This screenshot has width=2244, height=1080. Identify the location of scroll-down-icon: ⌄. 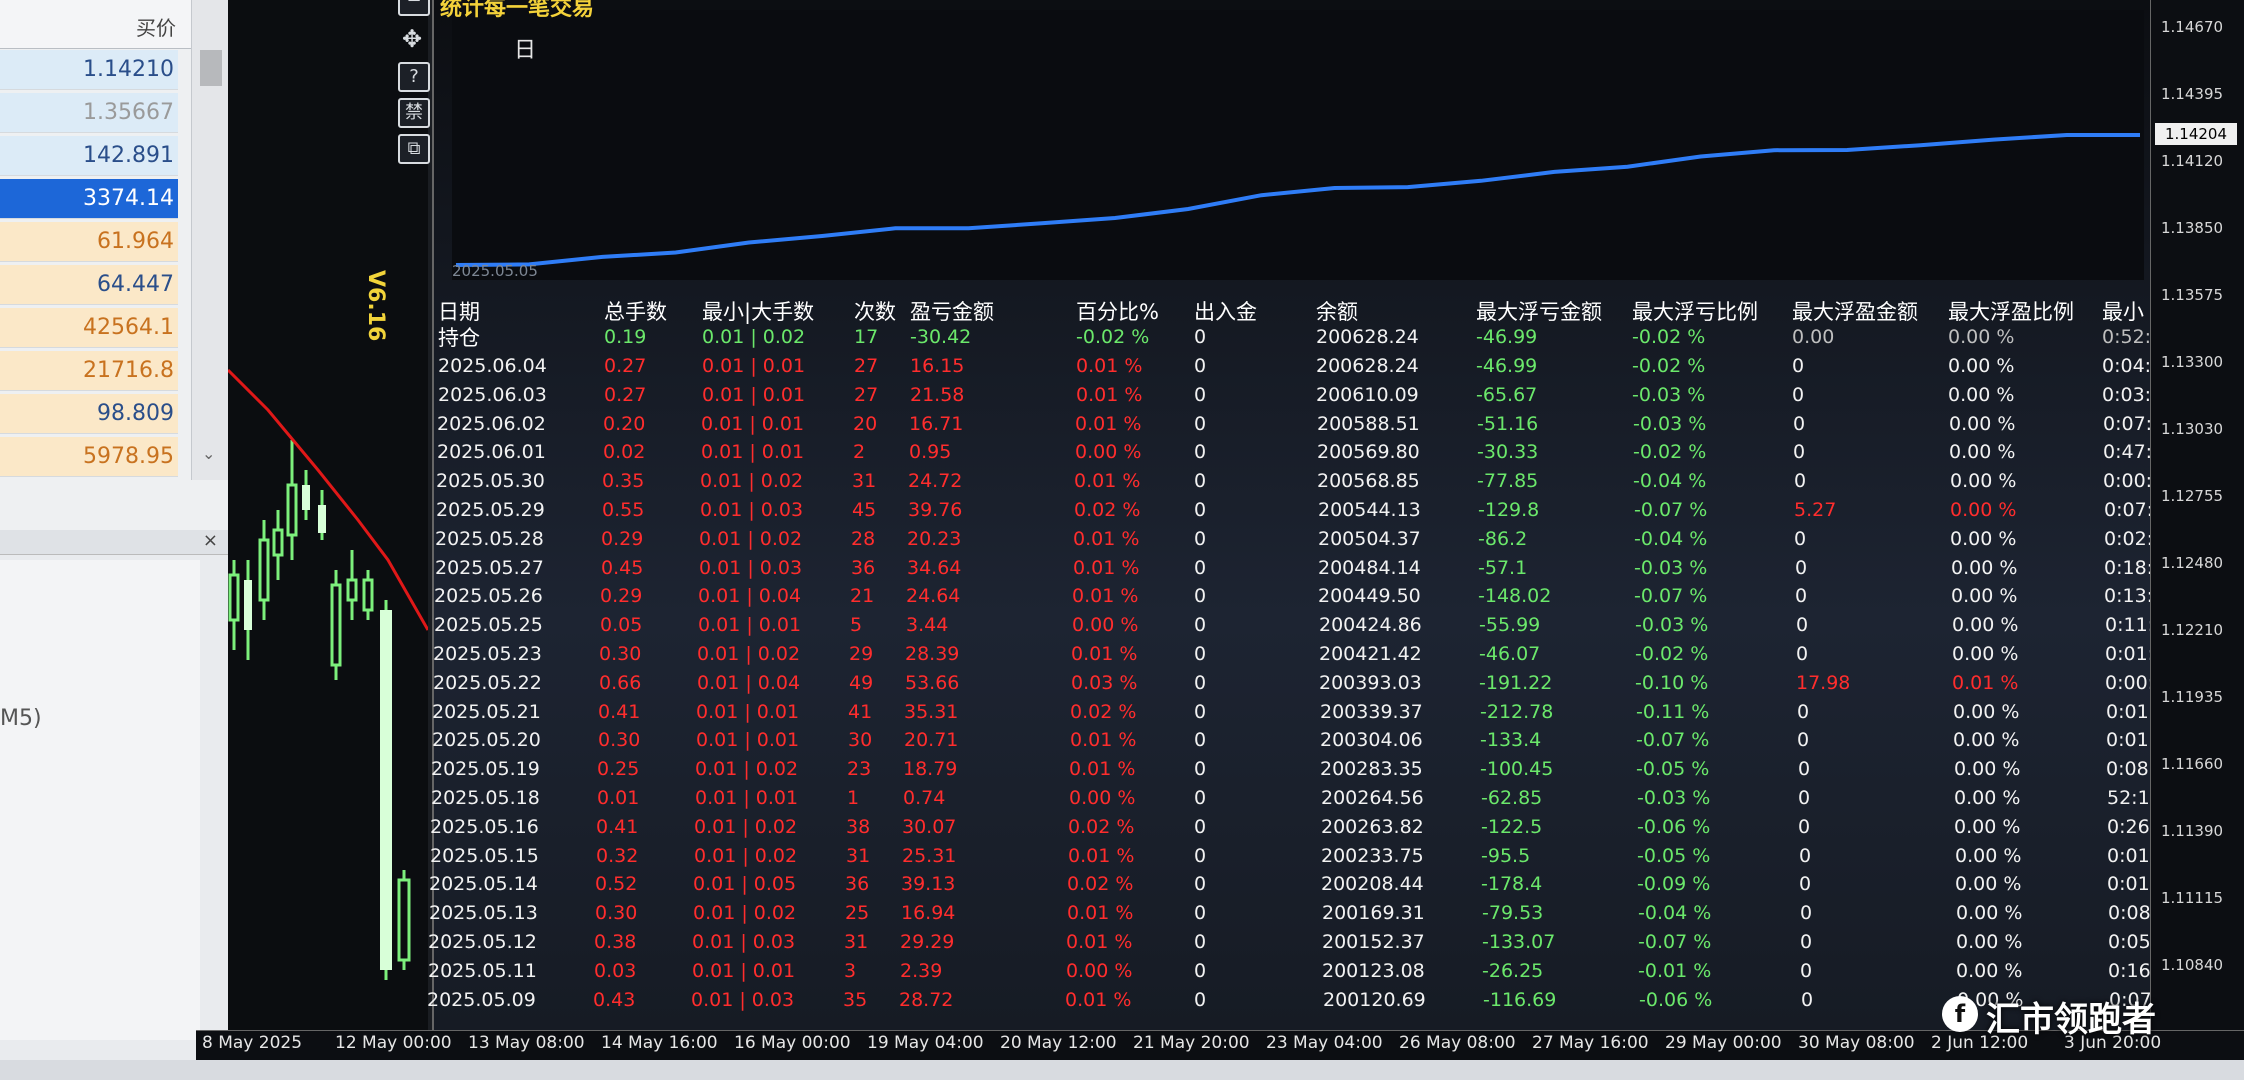
(208, 453).